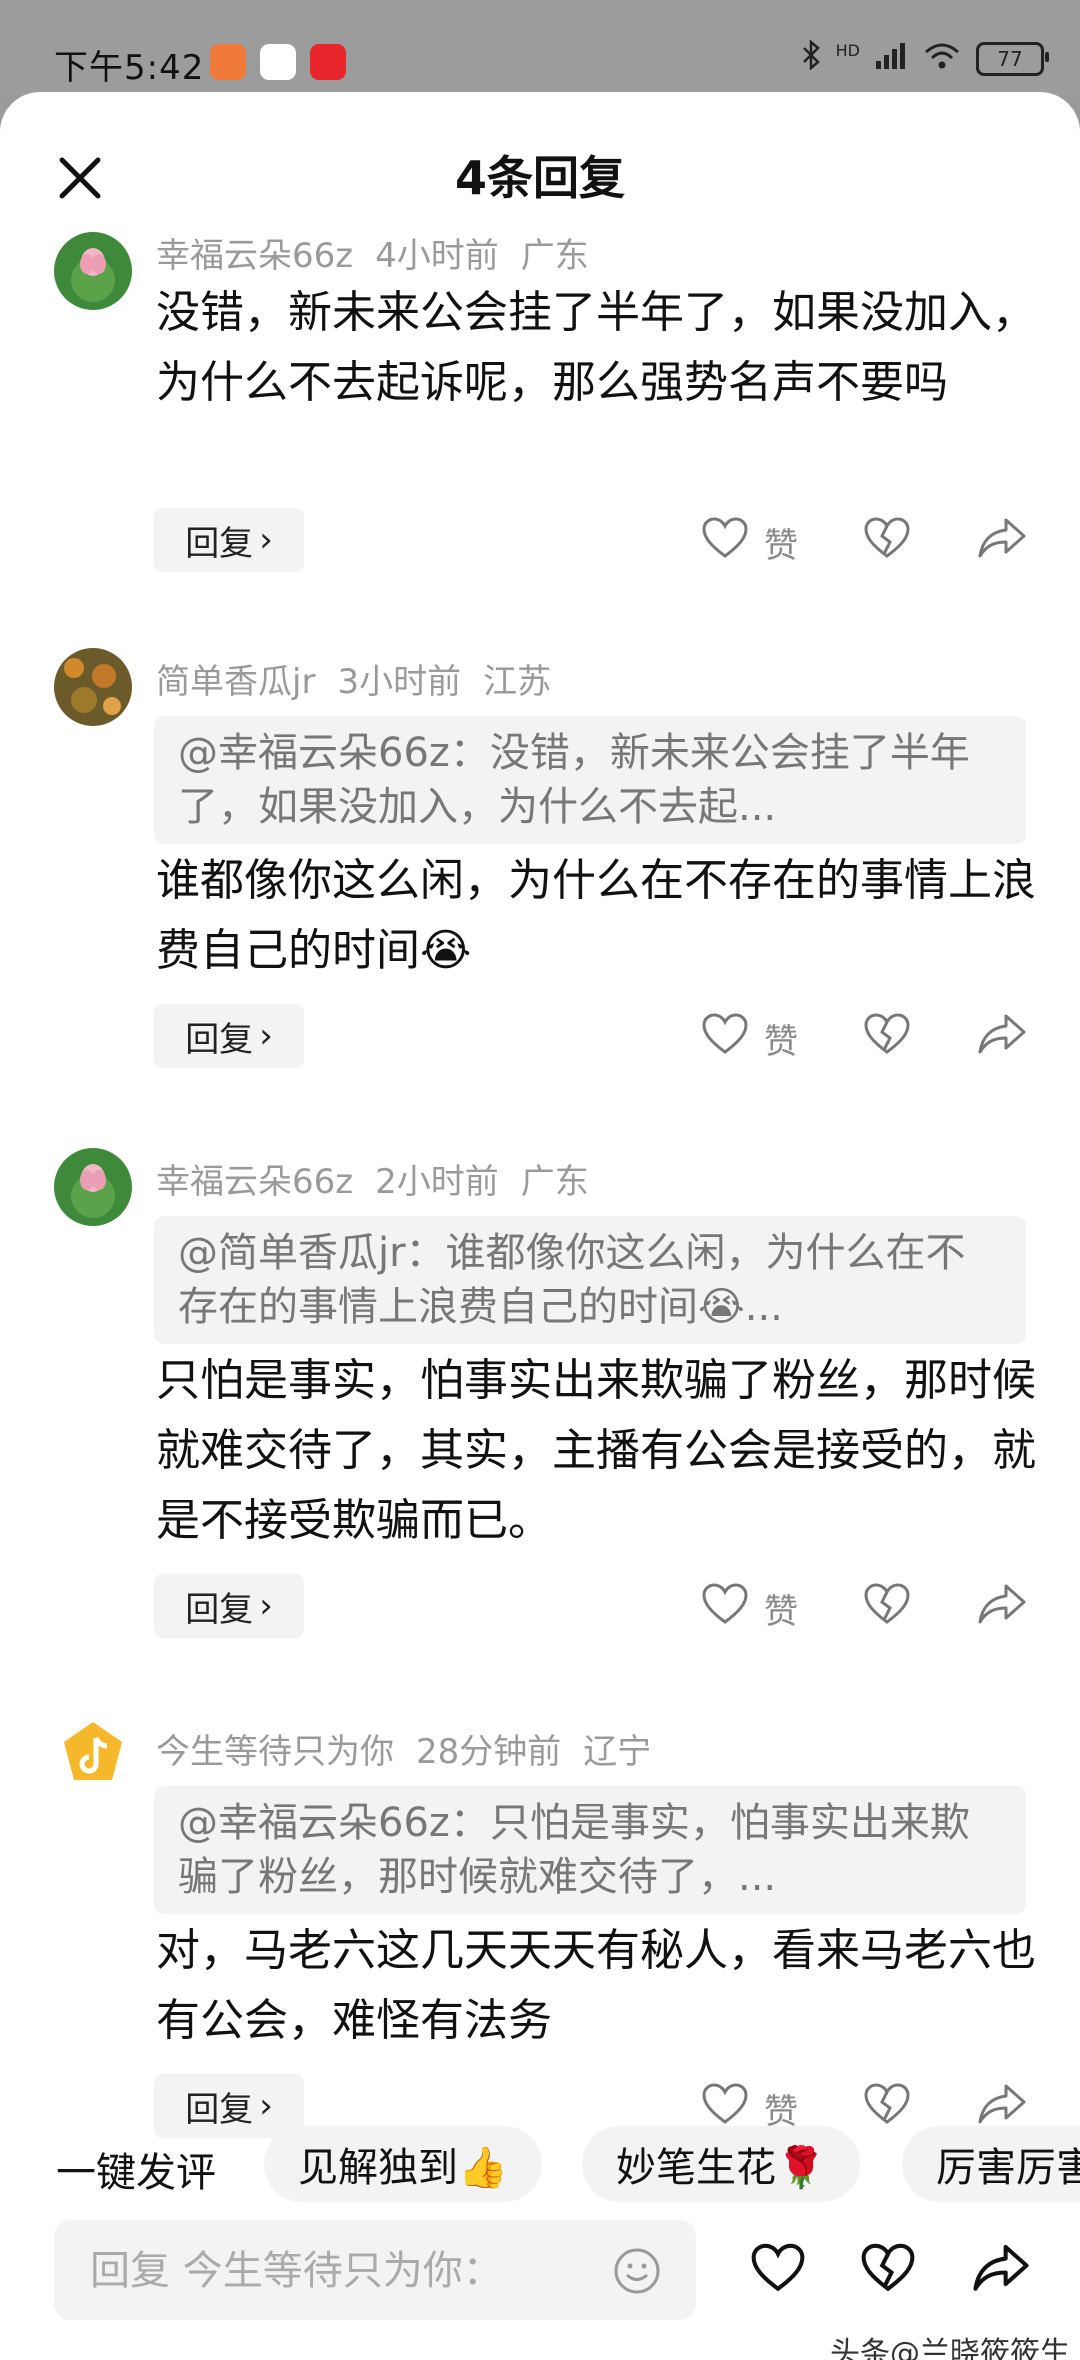 The image size is (1080, 2360). What do you see at coordinates (942, 58) in the screenshot?
I see `wifi-icon` at bounding box center [942, 58].